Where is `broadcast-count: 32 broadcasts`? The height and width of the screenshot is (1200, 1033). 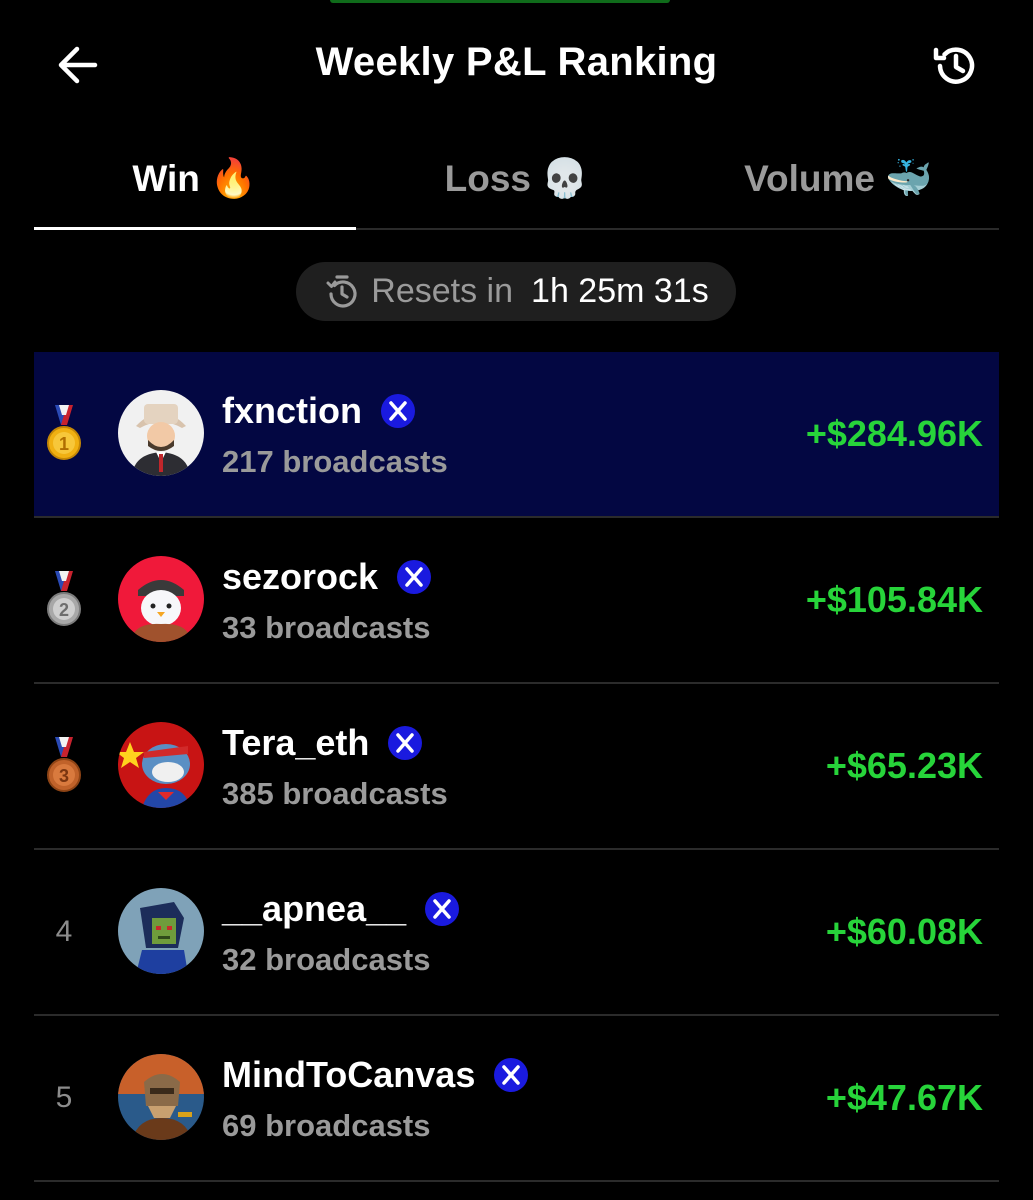
broadcast-count: 32 broadcasts is located at coordinates (326, 959).